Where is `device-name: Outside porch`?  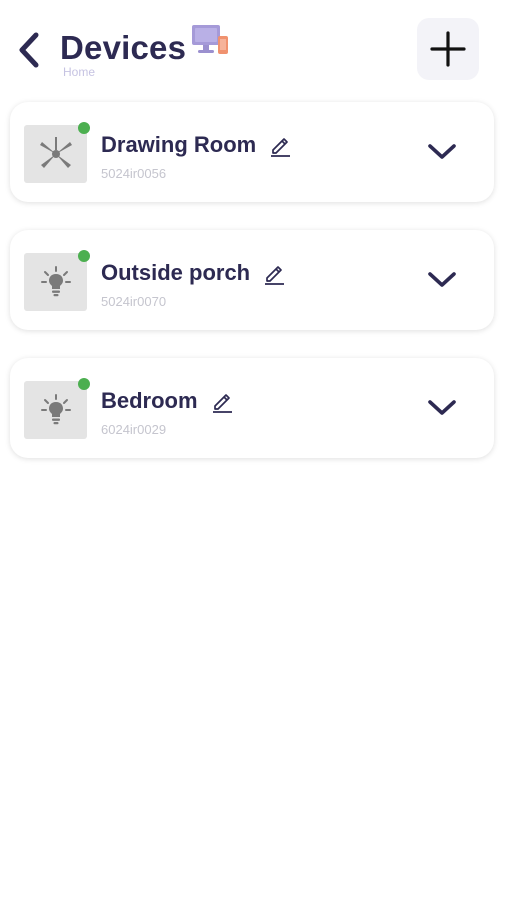 device-name: Outside porch is located at coordinates (176, 272).